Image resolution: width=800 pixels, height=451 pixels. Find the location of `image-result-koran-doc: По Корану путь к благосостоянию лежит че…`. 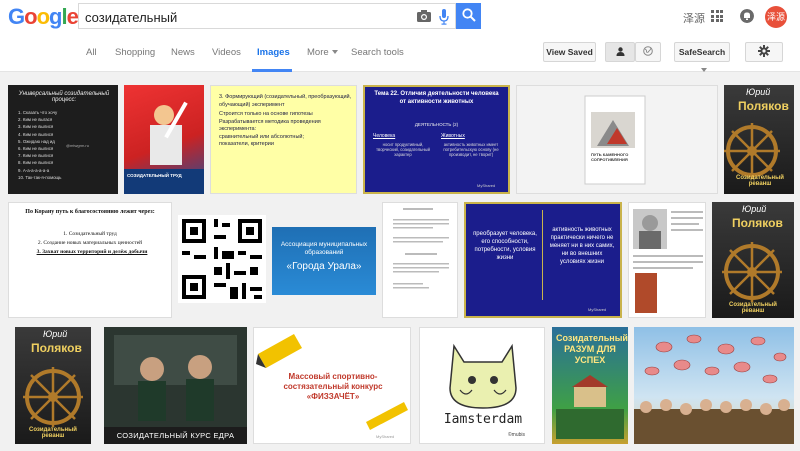

image-result-koran-doc: По Корану путь к благосостоянию лежит че… is located at coordinates (90, 260).